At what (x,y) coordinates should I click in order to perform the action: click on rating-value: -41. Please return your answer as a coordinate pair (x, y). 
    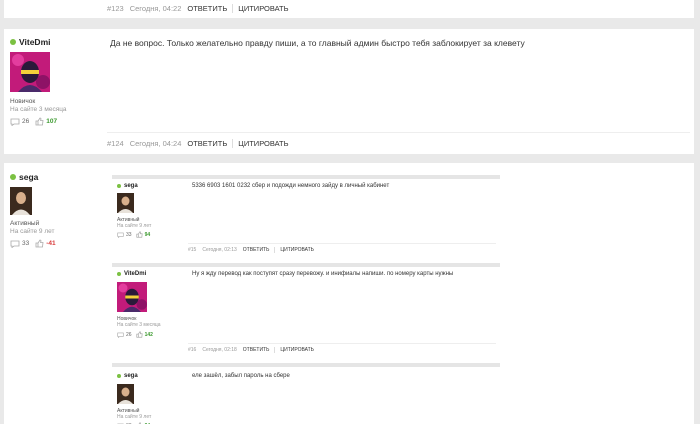
    Looking at the image, I should click on (51, 243).